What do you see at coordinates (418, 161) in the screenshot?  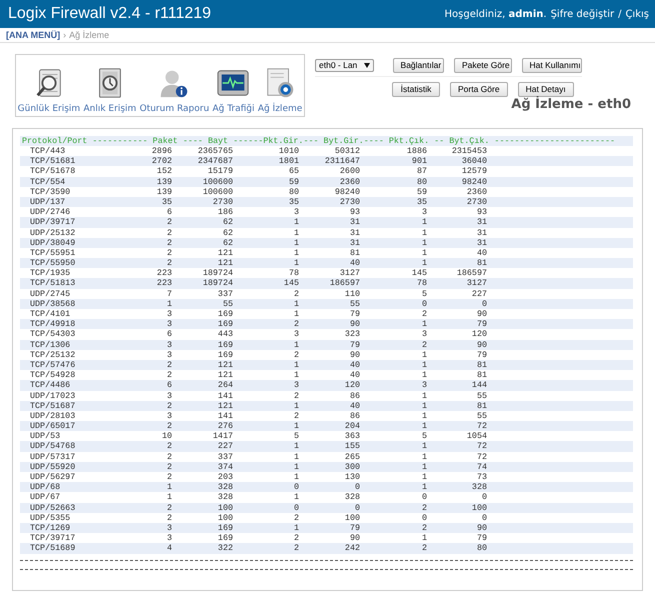 I see `count-cell-text: 901` at bounding box center [418, 161].